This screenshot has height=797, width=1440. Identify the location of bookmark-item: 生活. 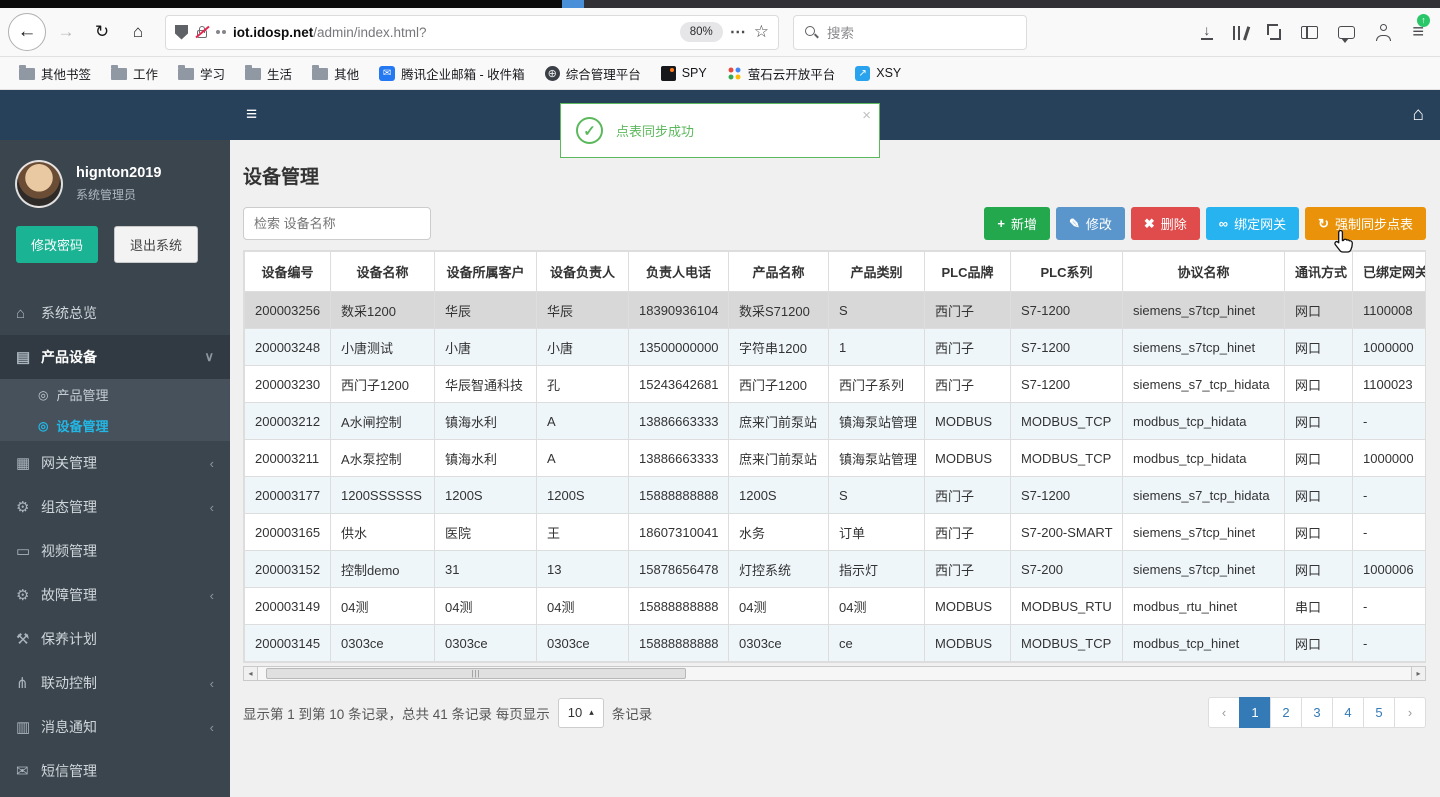
(268, 73).